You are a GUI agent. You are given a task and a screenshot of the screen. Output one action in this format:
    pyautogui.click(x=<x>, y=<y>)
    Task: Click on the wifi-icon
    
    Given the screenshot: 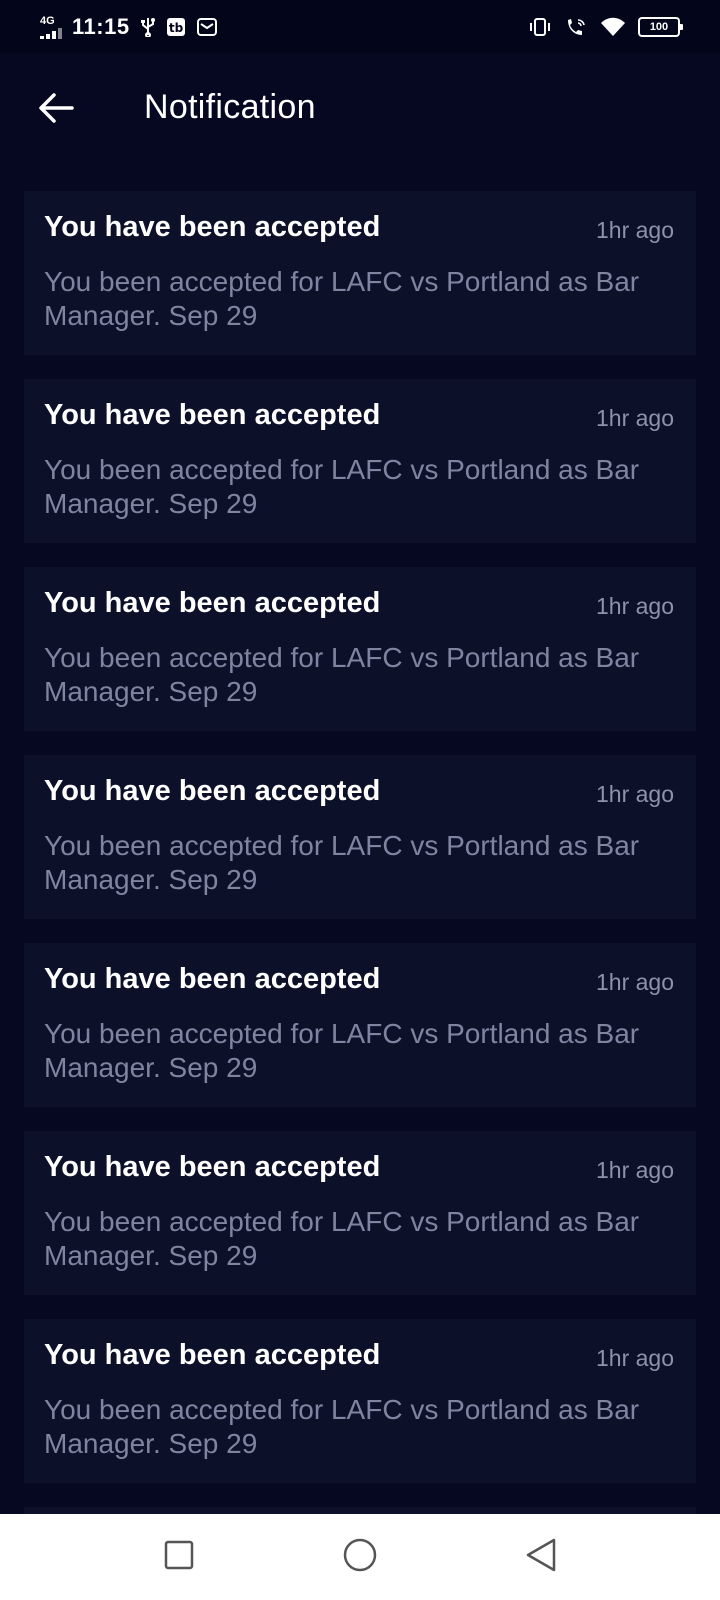 What is the action you would take?
    pyautogui.click(x=613, y=27)
    